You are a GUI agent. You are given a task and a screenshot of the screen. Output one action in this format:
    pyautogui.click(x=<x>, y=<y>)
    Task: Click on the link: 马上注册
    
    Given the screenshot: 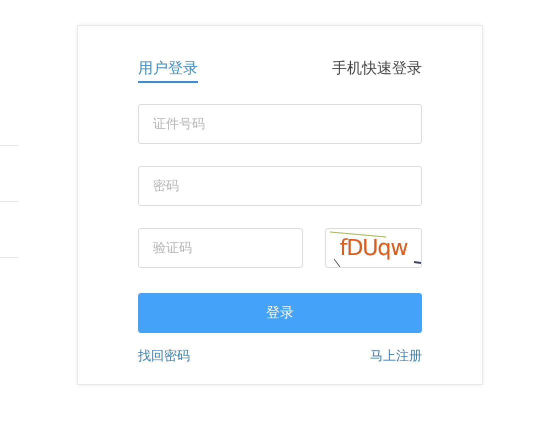 What is the action you would take?
    pyautogui.click(x=396, y=356)
    